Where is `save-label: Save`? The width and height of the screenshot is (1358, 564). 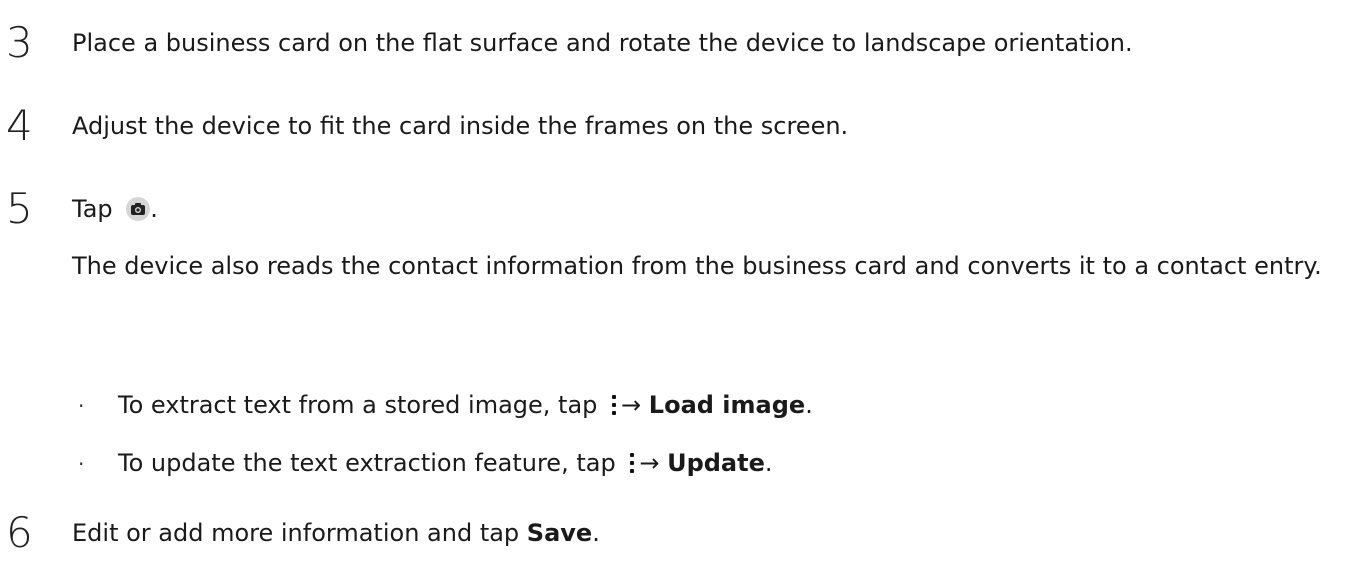 save-label: Save is located at coordinates (559, 533).